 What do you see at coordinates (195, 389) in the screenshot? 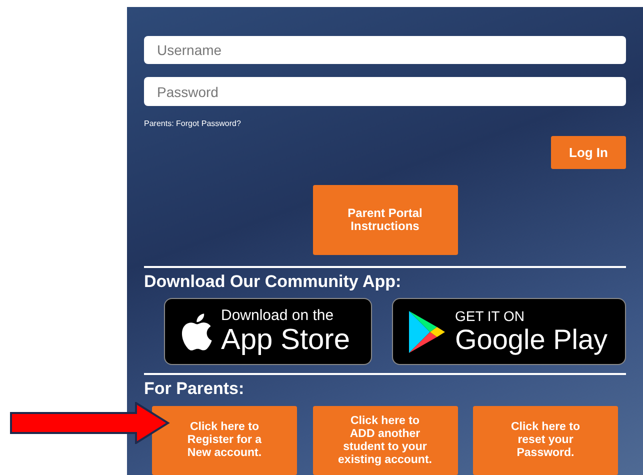
I see `section-heading: For Parents:` at bounding box center [195, 389].